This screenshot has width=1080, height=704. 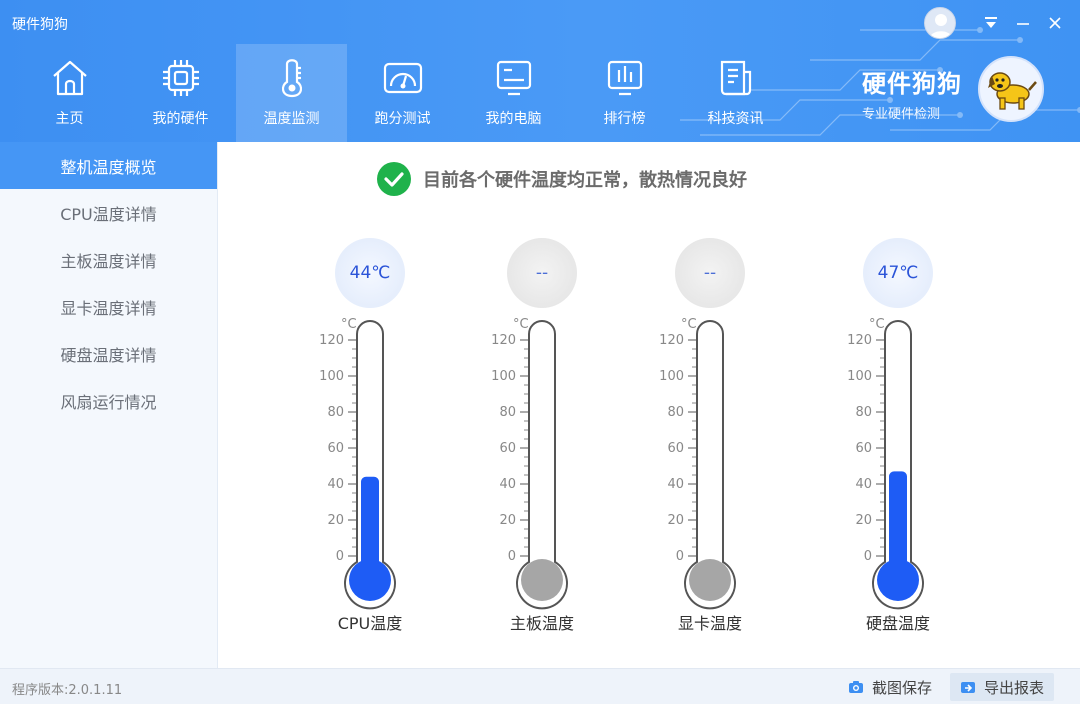 What do you see at coordinates (513, 93) in the screenshot?
I see `nav-item-my-computer: 我的电脑` at bounding box center [513, 93].